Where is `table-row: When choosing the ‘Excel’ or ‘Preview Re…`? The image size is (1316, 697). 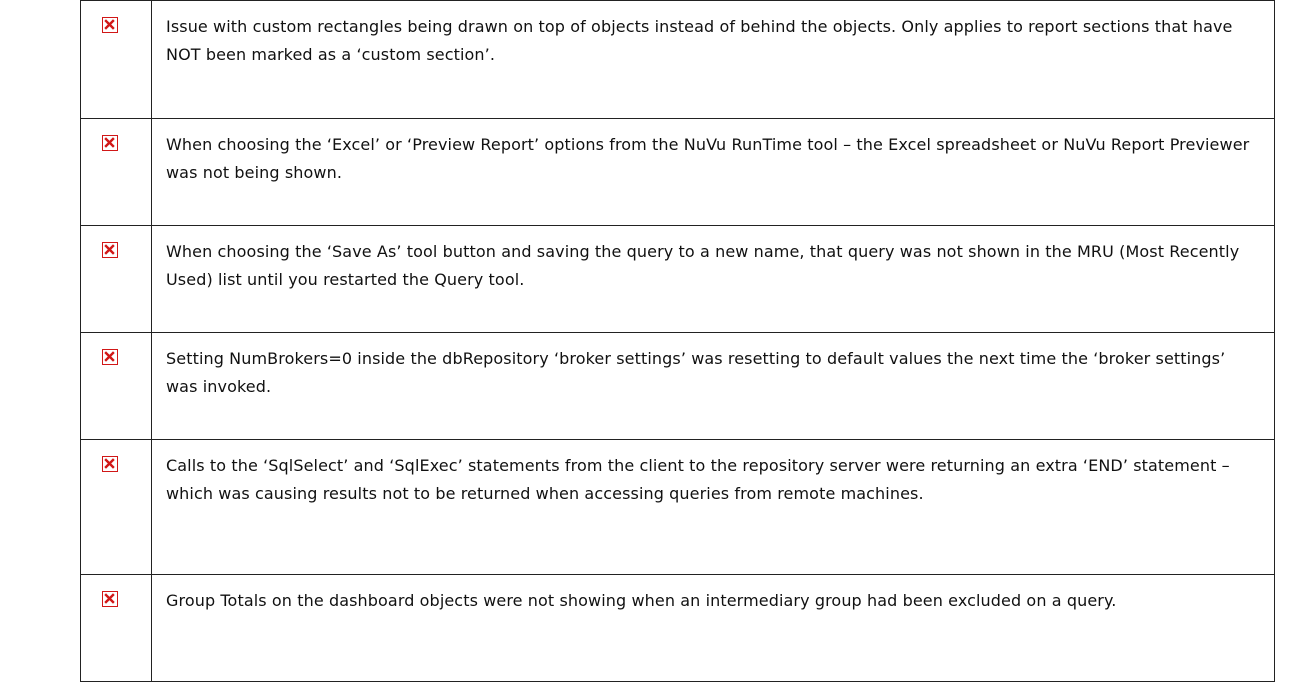
table-row: When choosing the ‘Excel’ or ‘Preview Re… is located at coordinates (677, 172).